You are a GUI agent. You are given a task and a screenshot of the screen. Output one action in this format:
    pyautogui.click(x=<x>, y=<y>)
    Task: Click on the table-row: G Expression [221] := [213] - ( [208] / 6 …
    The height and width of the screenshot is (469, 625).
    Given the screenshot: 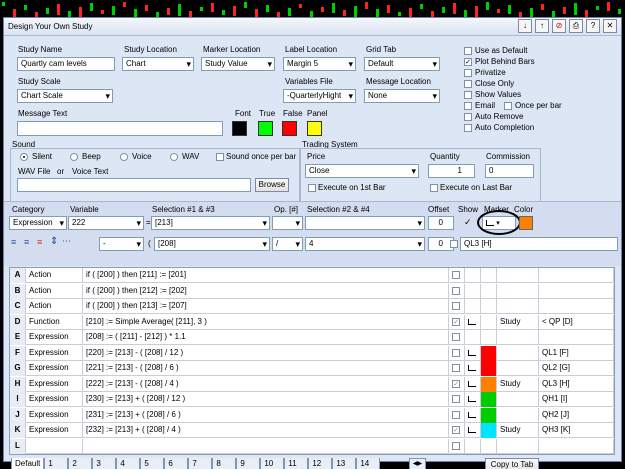 What is the action you would take?
    pyautogui.click(x=312, y=368)
    